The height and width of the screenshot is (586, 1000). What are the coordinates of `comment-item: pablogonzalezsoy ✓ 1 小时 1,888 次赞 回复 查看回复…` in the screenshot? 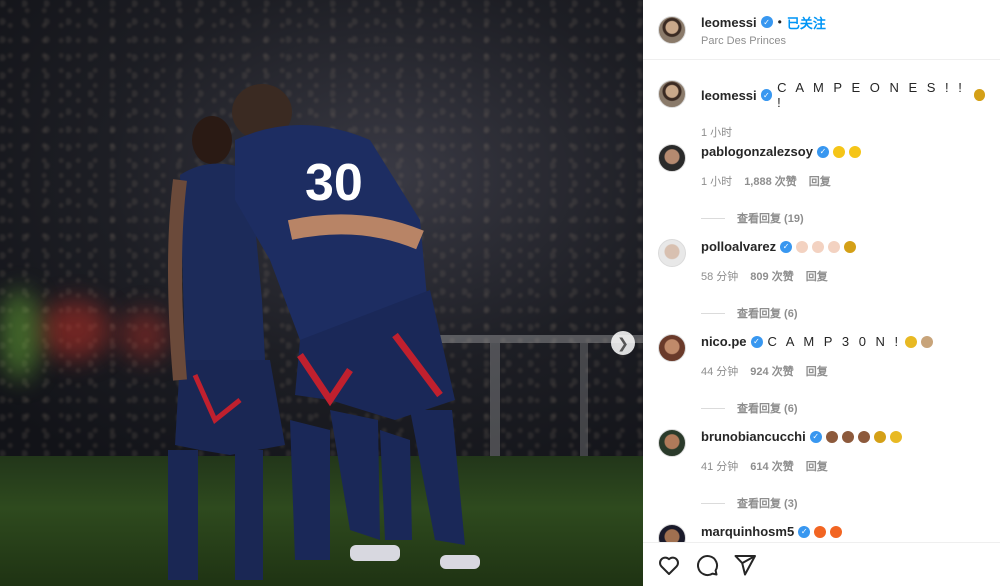 It's located at (821, 185).